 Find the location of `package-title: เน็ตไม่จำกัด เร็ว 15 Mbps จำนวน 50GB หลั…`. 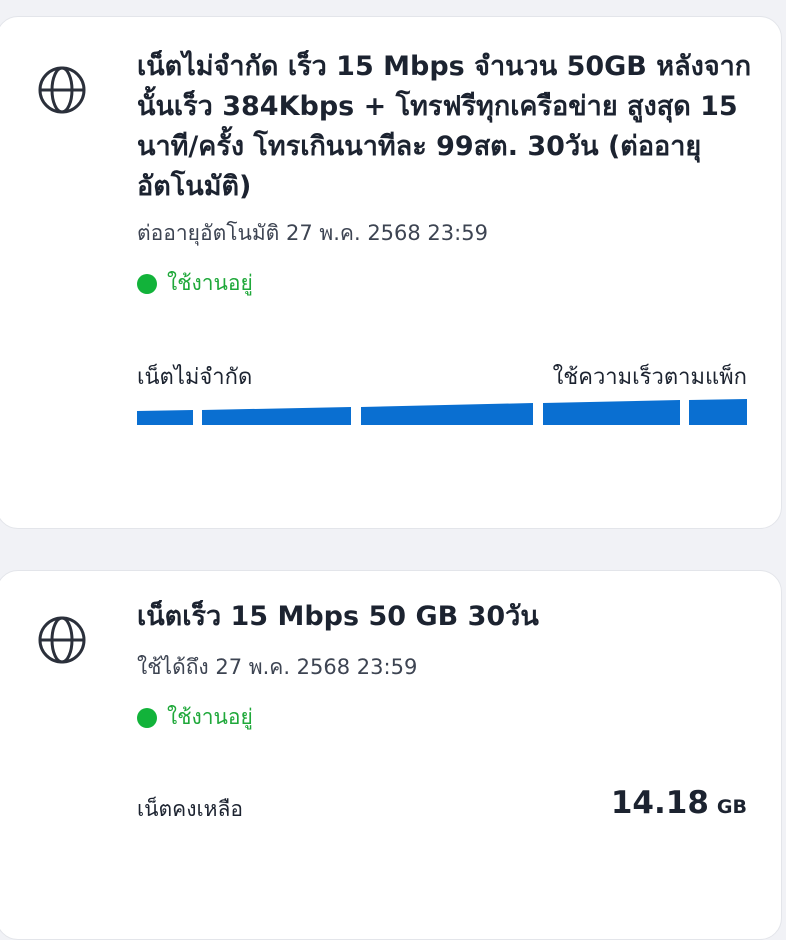

package-title: เน็ตไม่จำกัด เร็ว 15 Mbps จำนวน 50GB หลั… is located at coordinates (444, 126).